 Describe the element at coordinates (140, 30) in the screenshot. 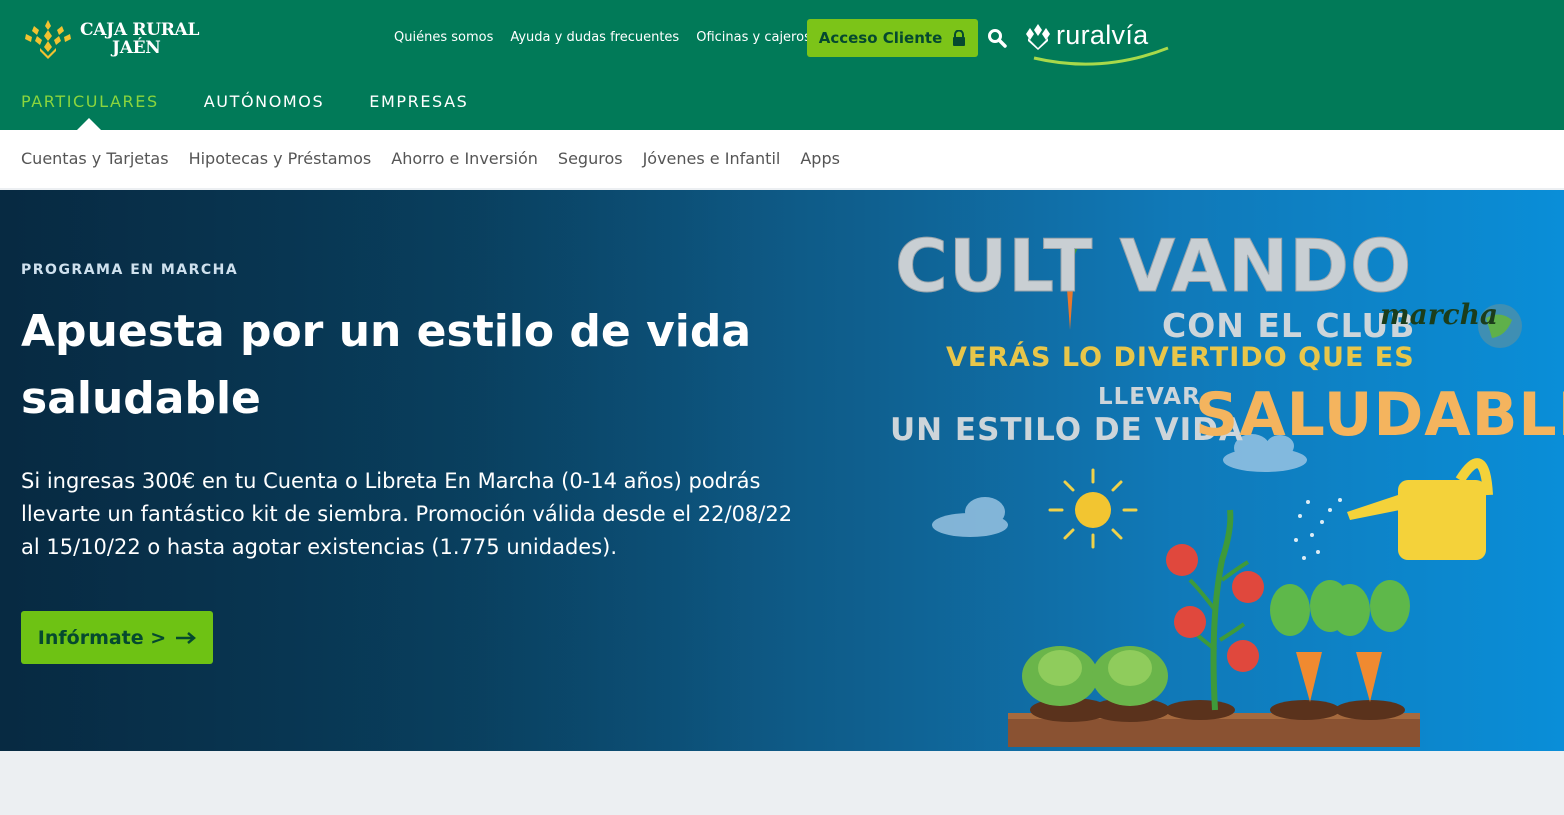

I see `logo-line1: CAJA RURAL` at that location.